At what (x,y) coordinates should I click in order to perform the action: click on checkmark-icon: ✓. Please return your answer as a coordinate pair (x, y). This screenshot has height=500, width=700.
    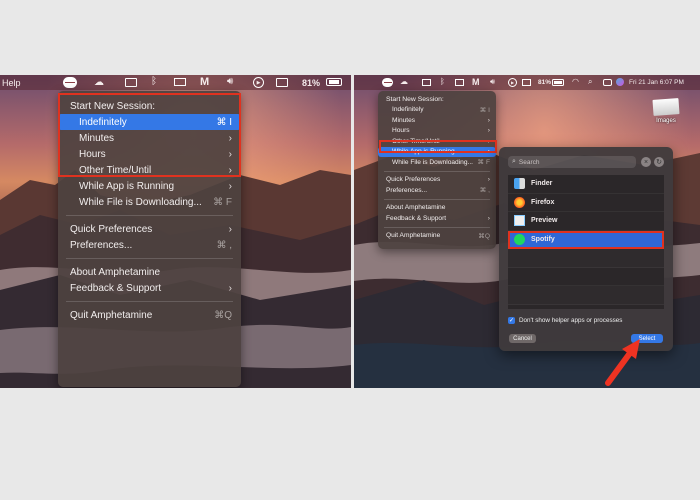
    Looking at the image, I should click on (511, 320).